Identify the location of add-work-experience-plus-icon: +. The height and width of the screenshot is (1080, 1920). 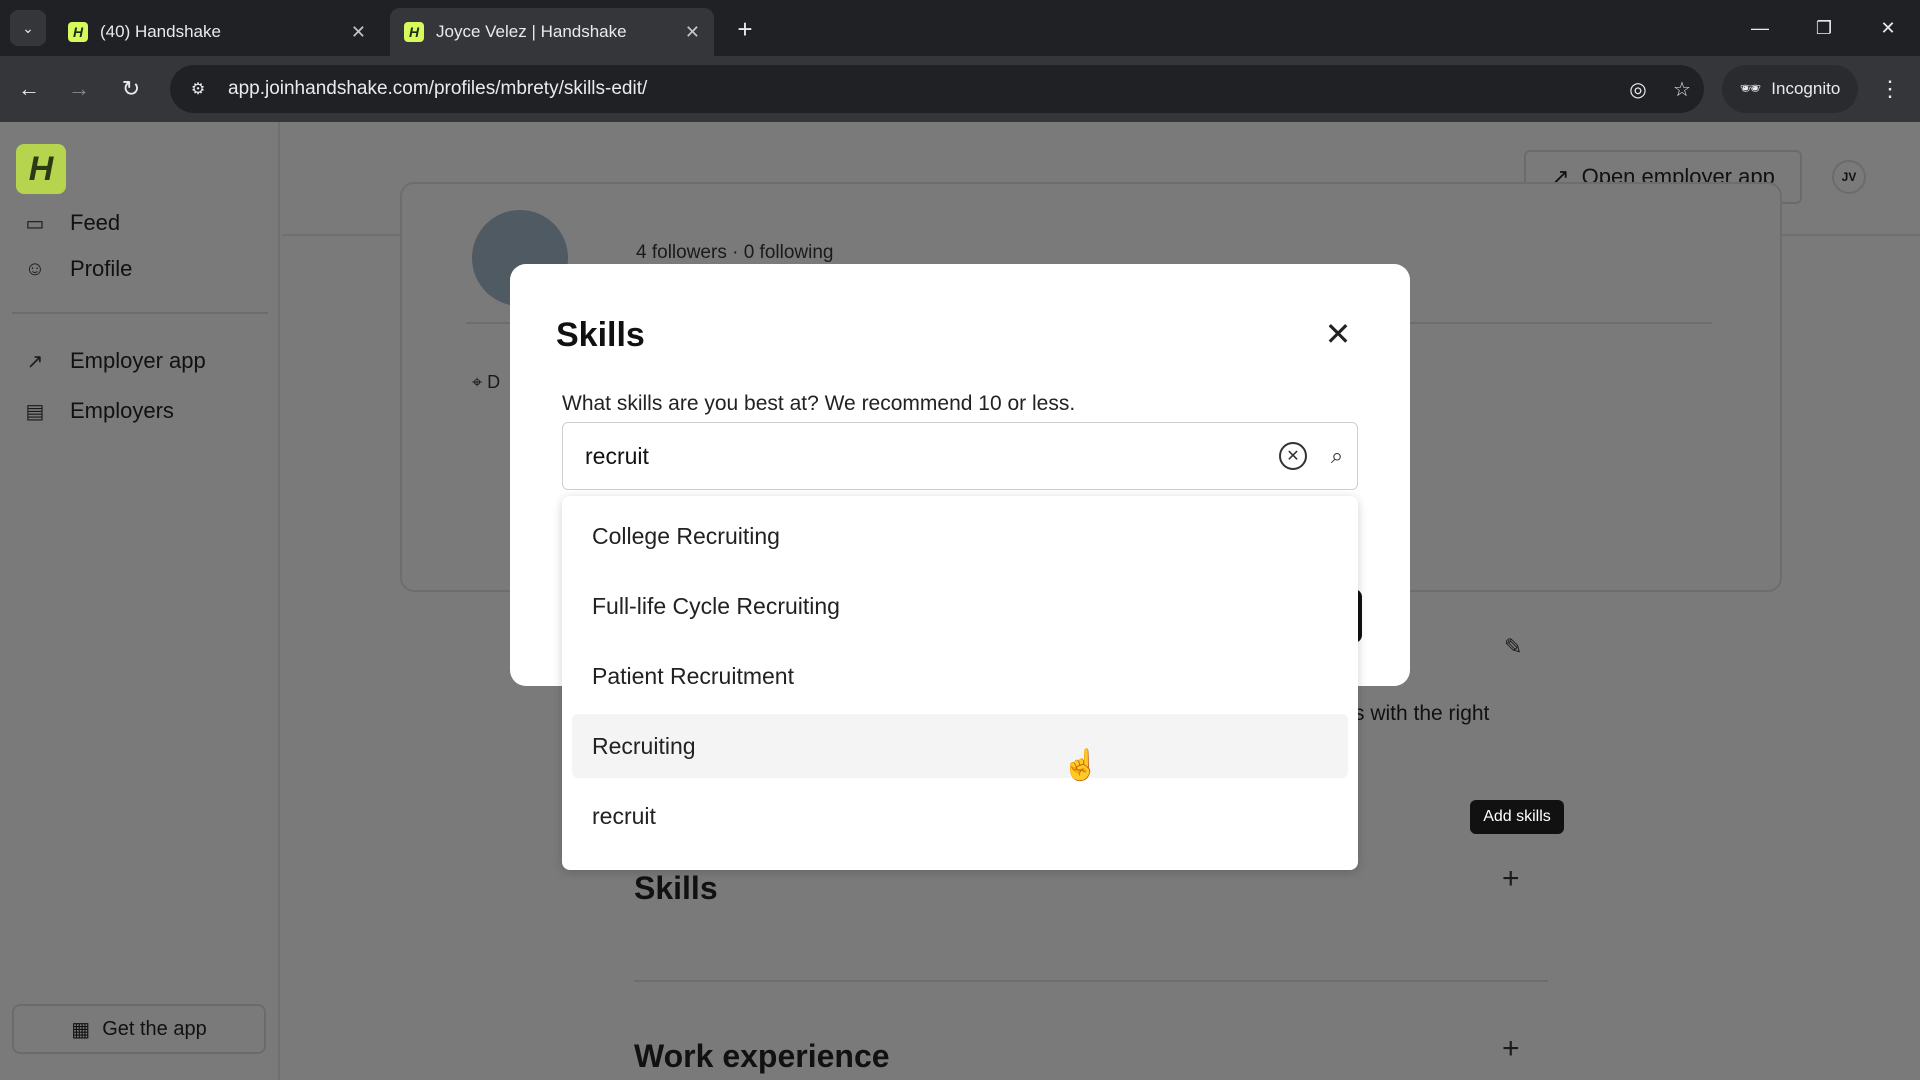
(1511, 1049).